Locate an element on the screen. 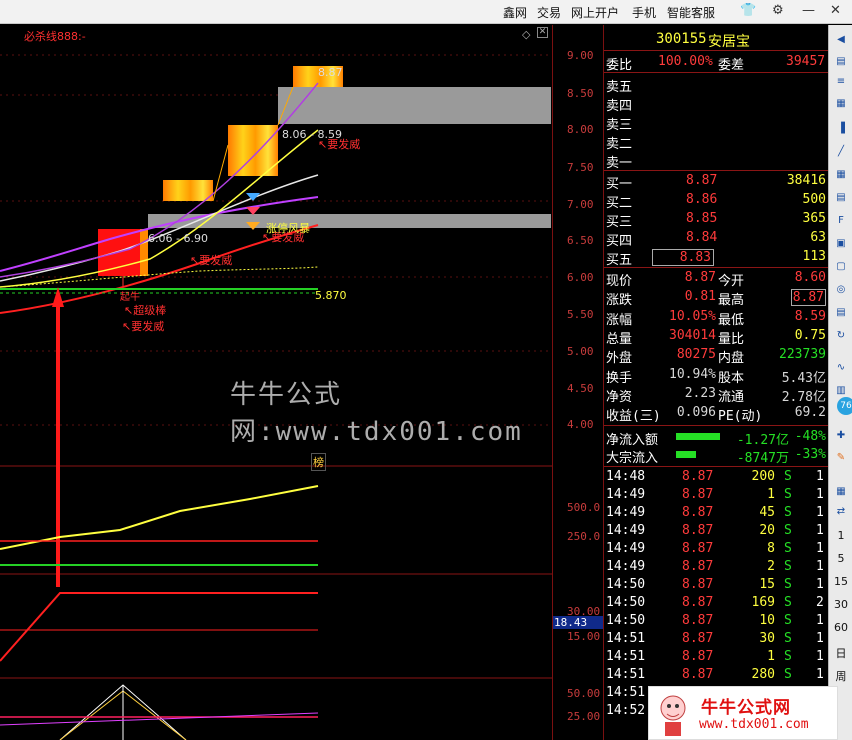  stat-row: 涨跌 0.81 最高 8.87 is located at coordinates (716, 298).